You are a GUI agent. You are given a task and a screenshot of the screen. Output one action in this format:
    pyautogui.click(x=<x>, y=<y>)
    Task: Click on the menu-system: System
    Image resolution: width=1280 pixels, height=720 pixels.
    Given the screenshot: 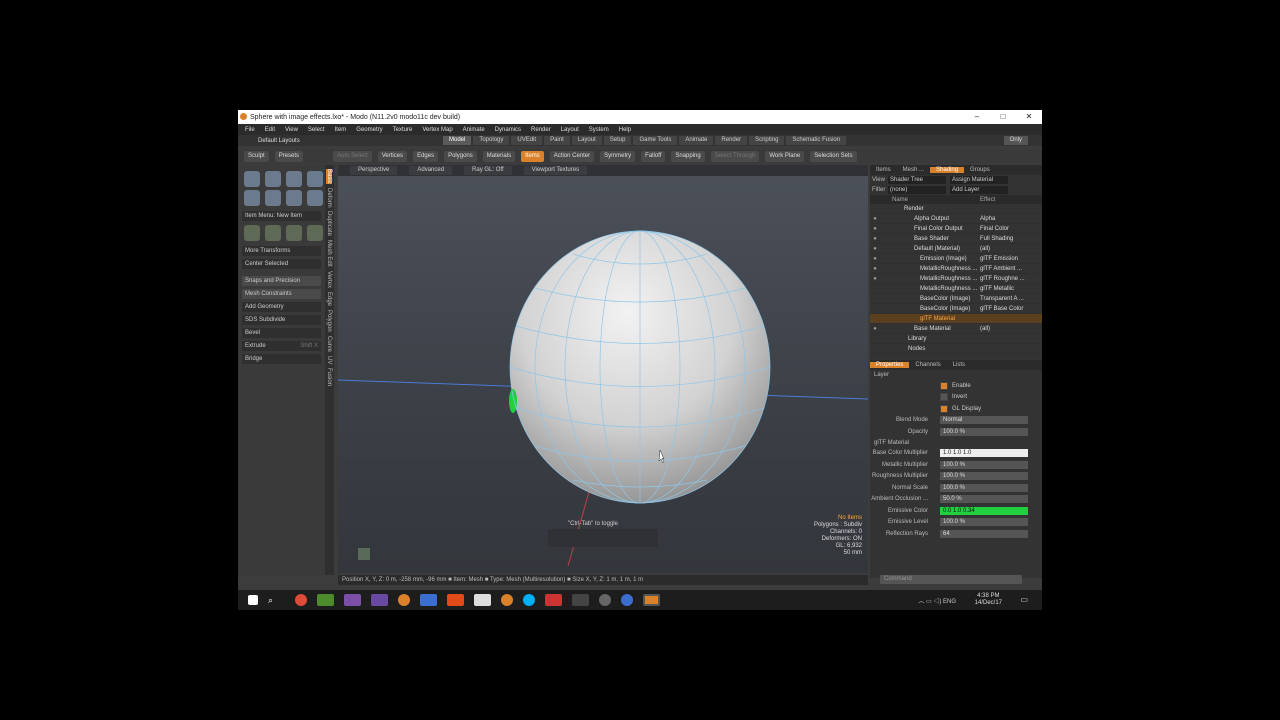 What is the action you would take?
    pyautogui.click(x=599, y=130)
    